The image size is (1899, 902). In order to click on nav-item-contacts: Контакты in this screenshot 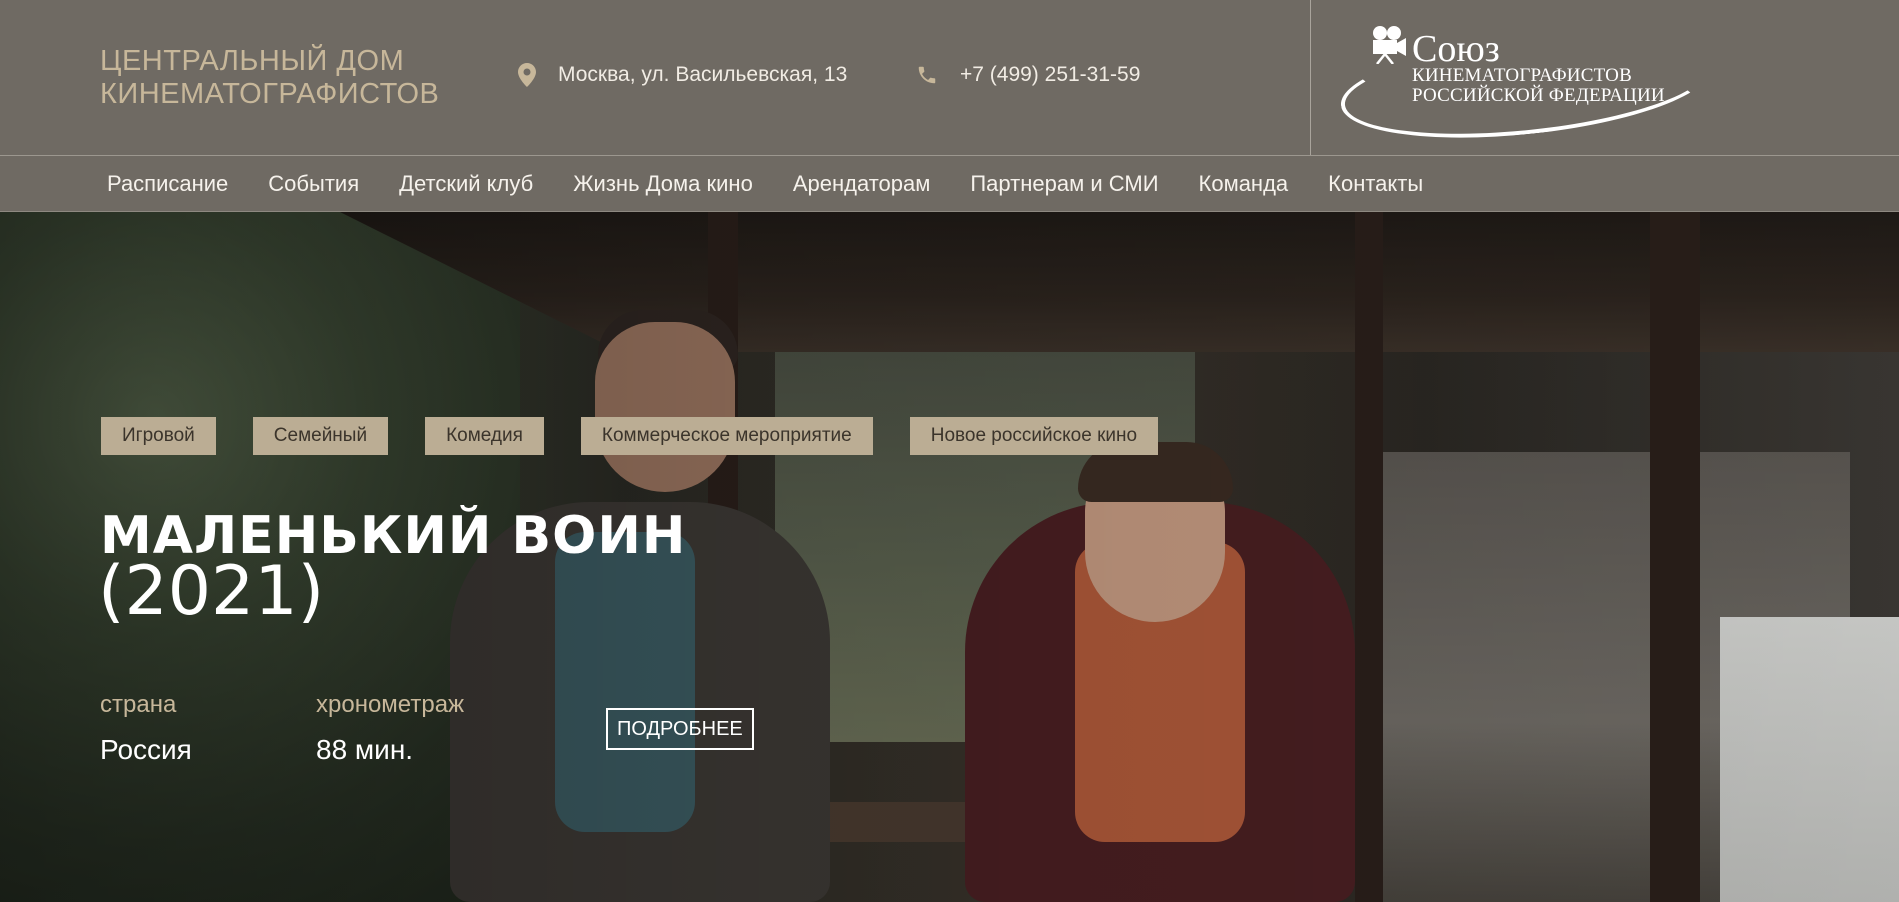, I will do `click(1375, 184)`.